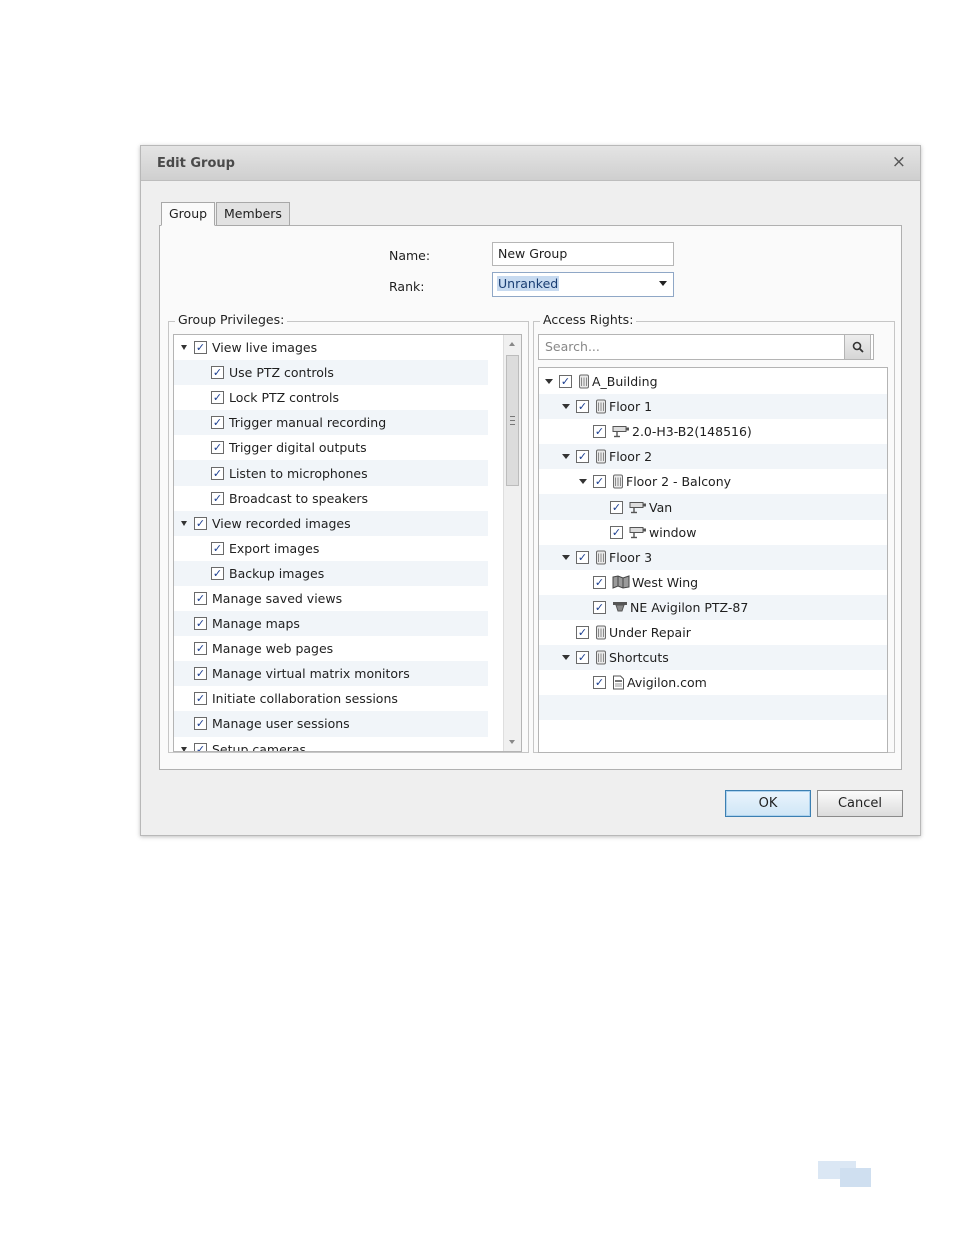 The width and height of the screenshot is (954, 1235). I want to click on privilege-row: ✓ Initiate collaboration sessions, so click(331, 698).